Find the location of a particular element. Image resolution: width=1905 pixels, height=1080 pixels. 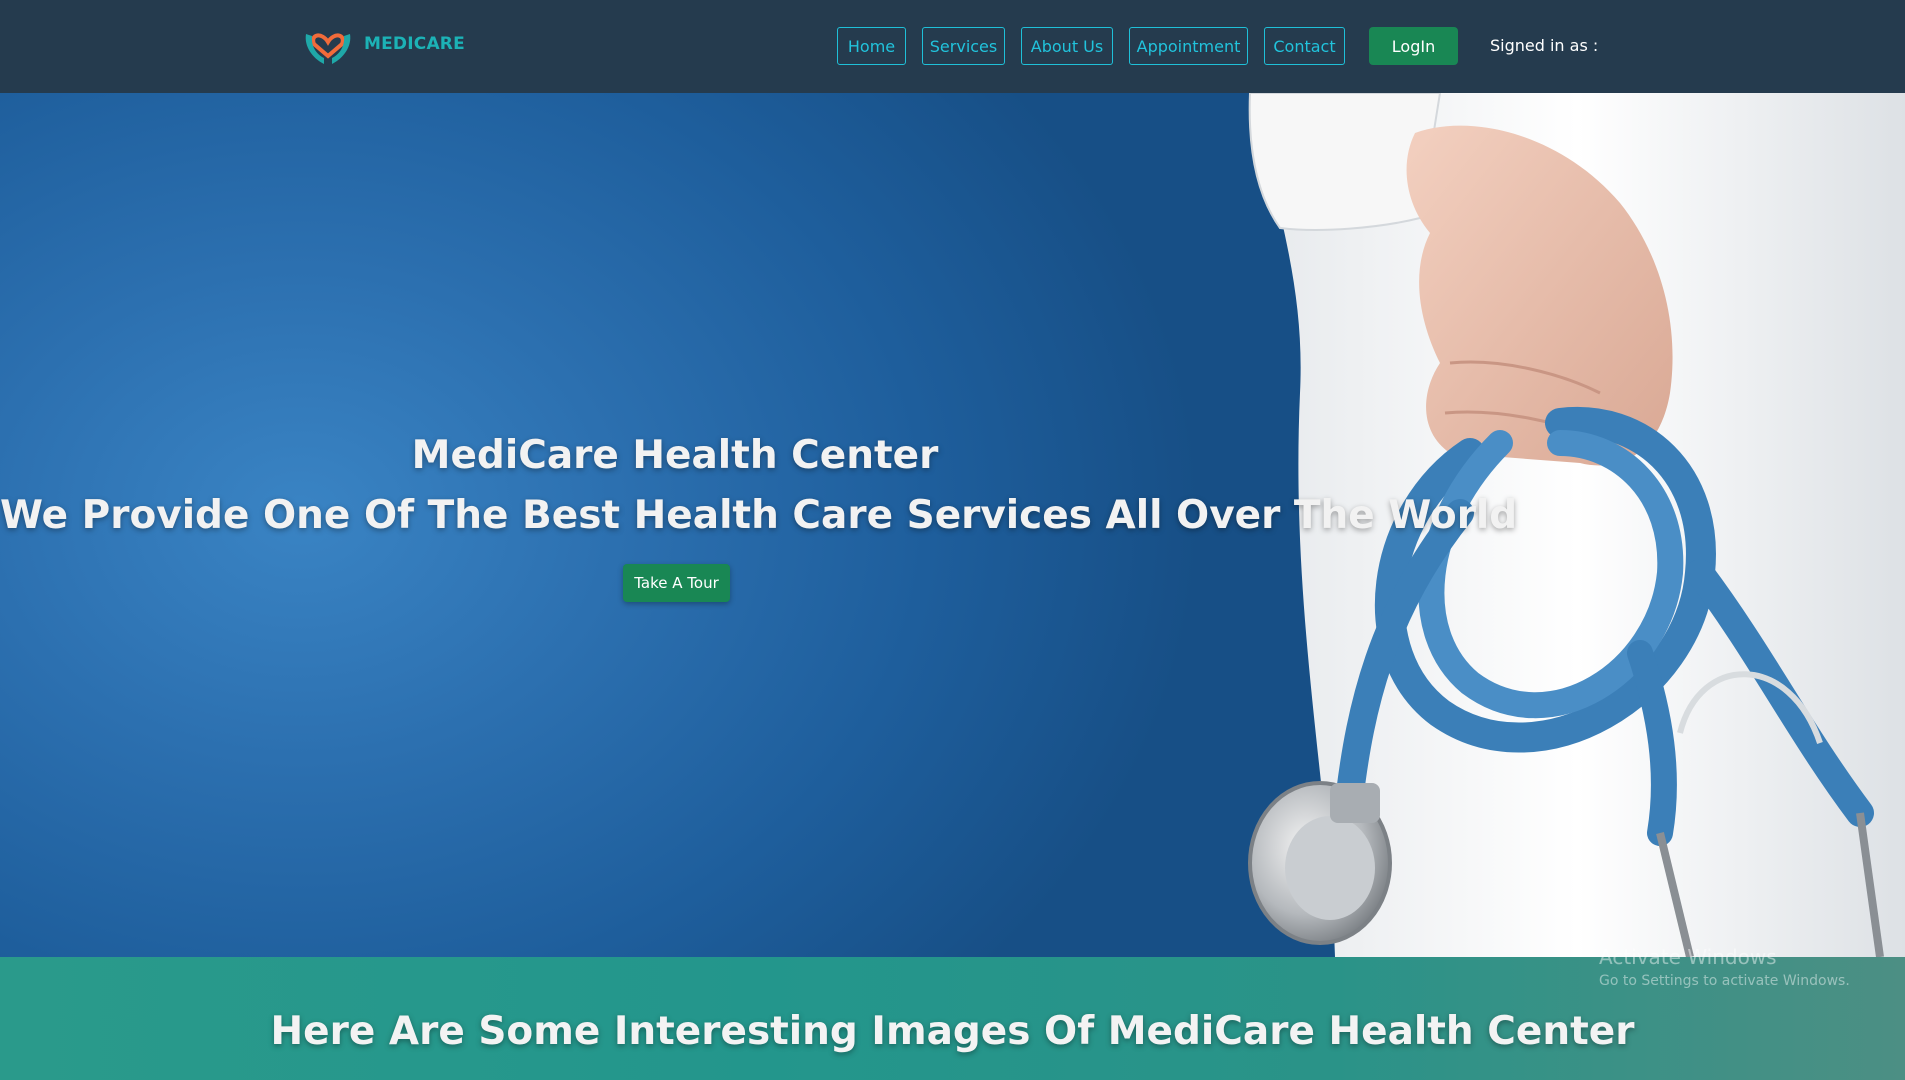

nav-home-link: Home is located at coordinates (871, 46).